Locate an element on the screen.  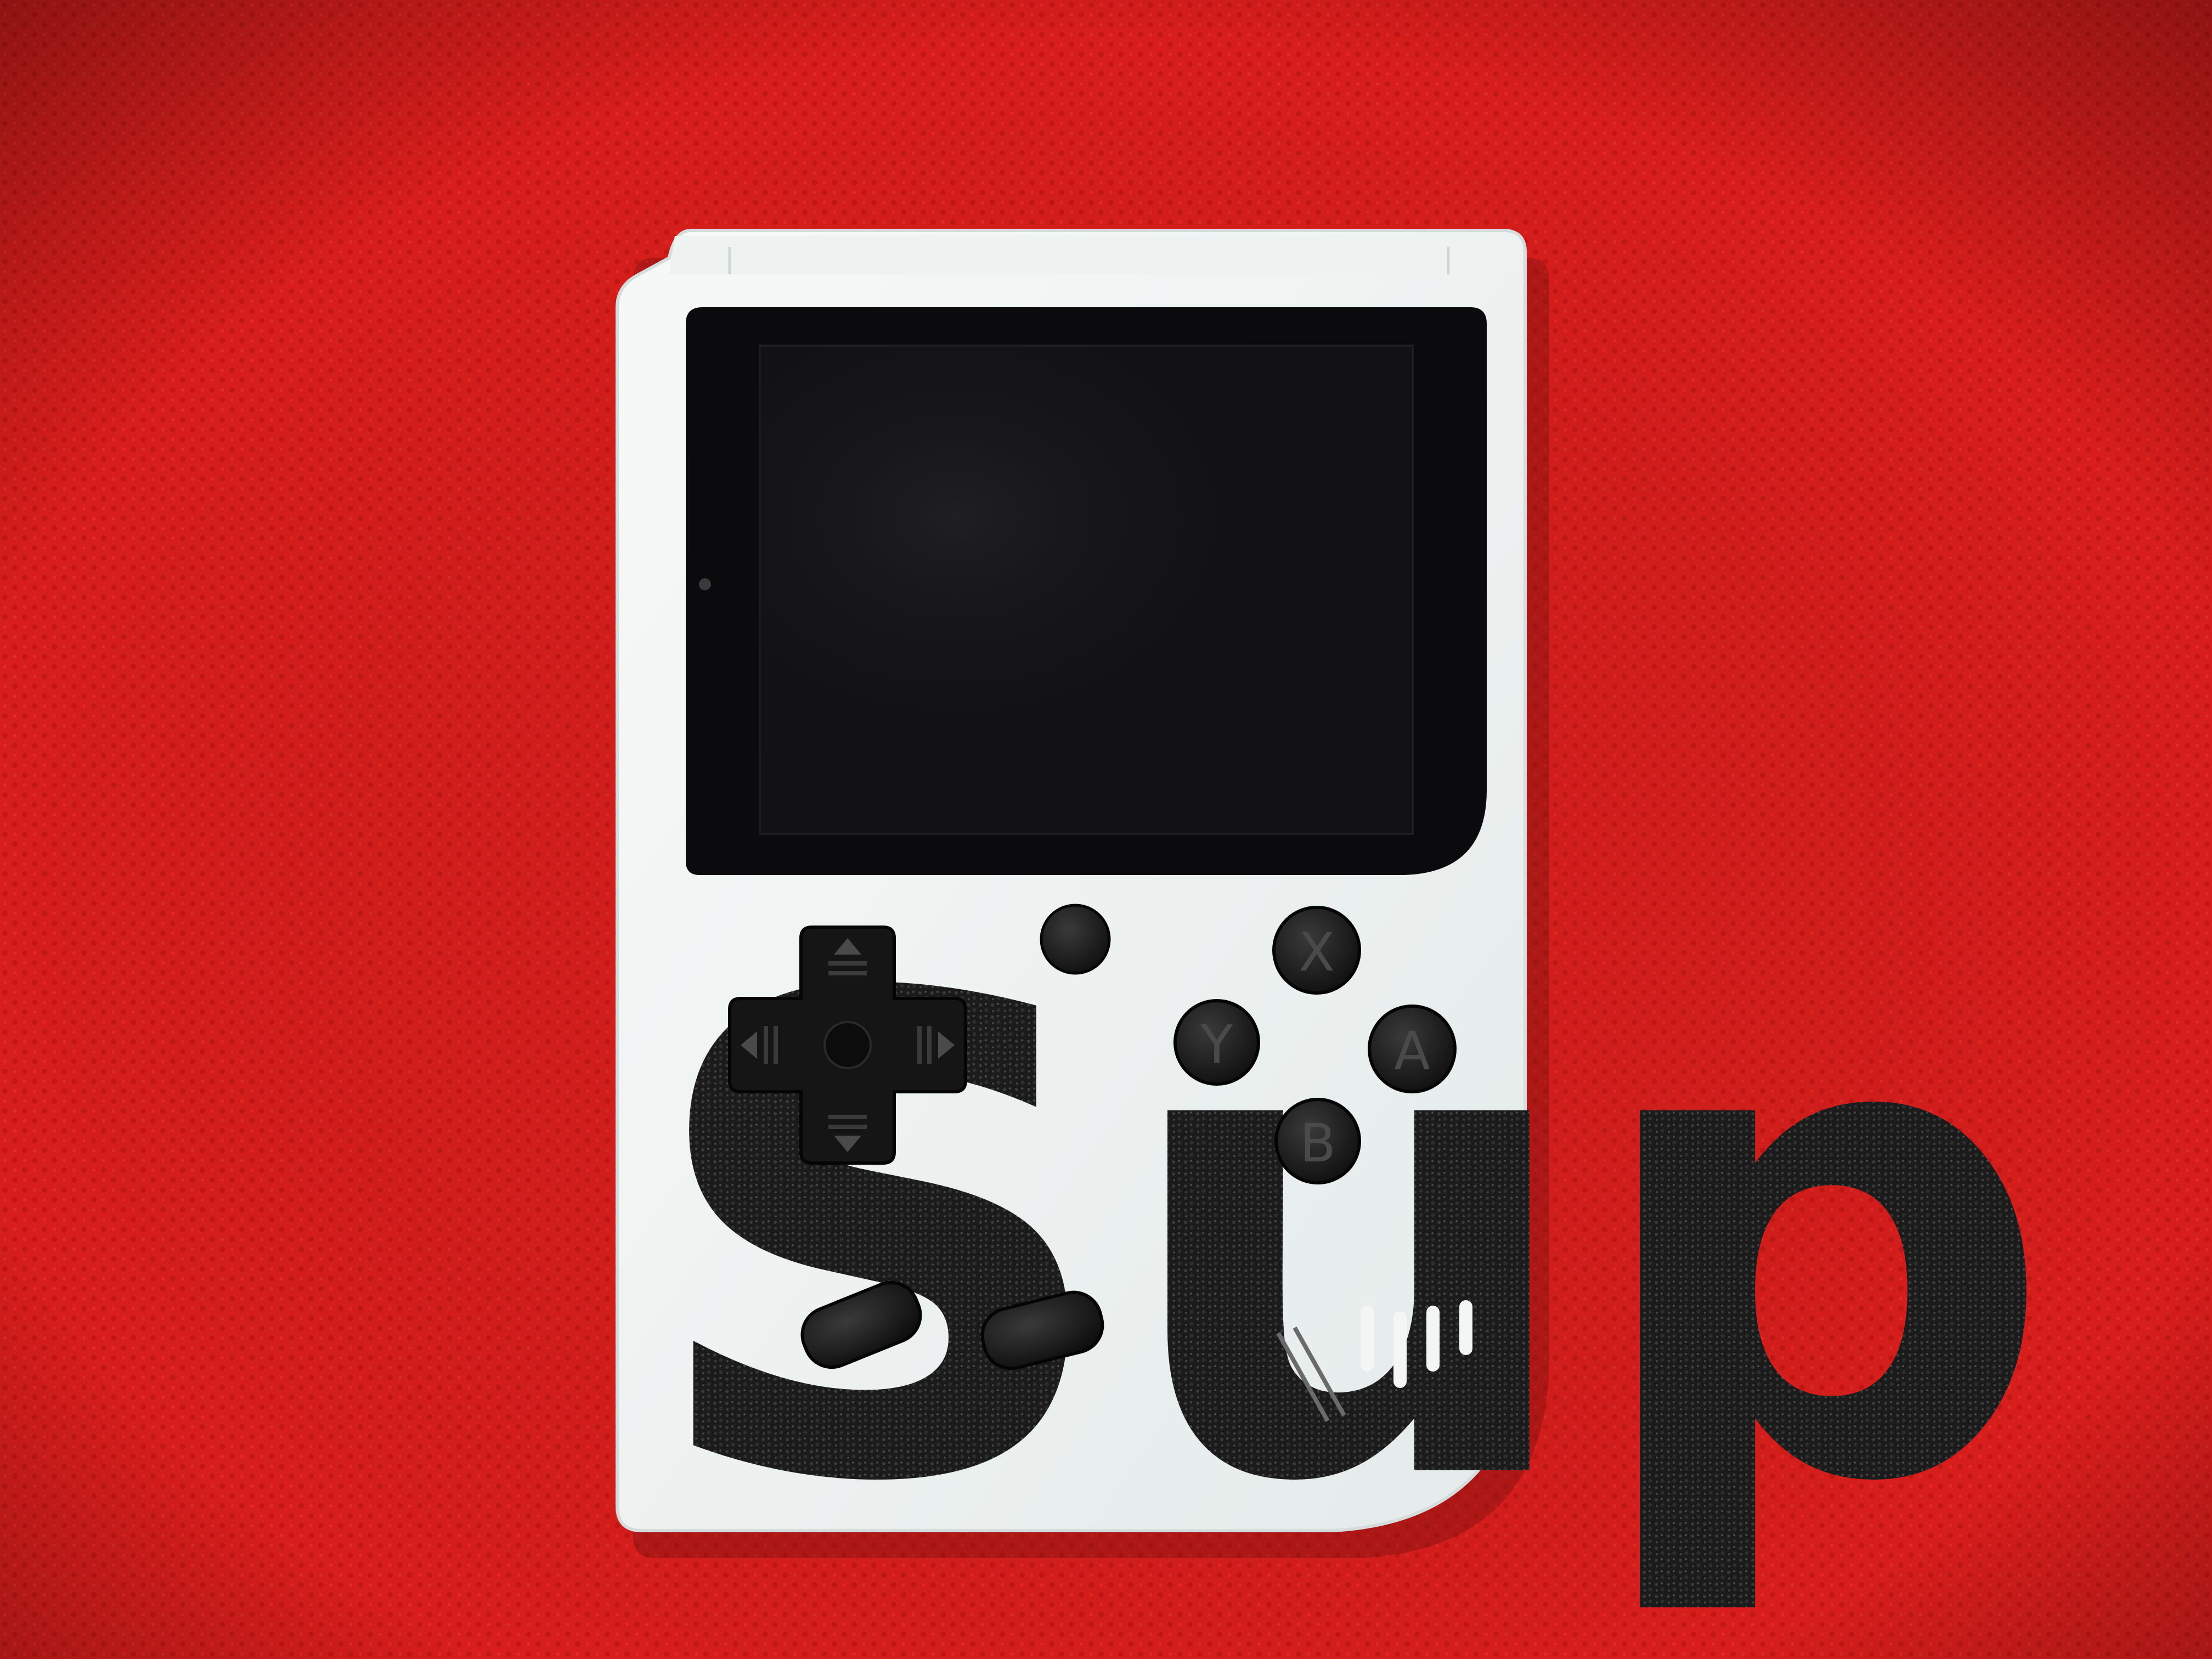
button-a: A is located at coordinates (1413, 1049).